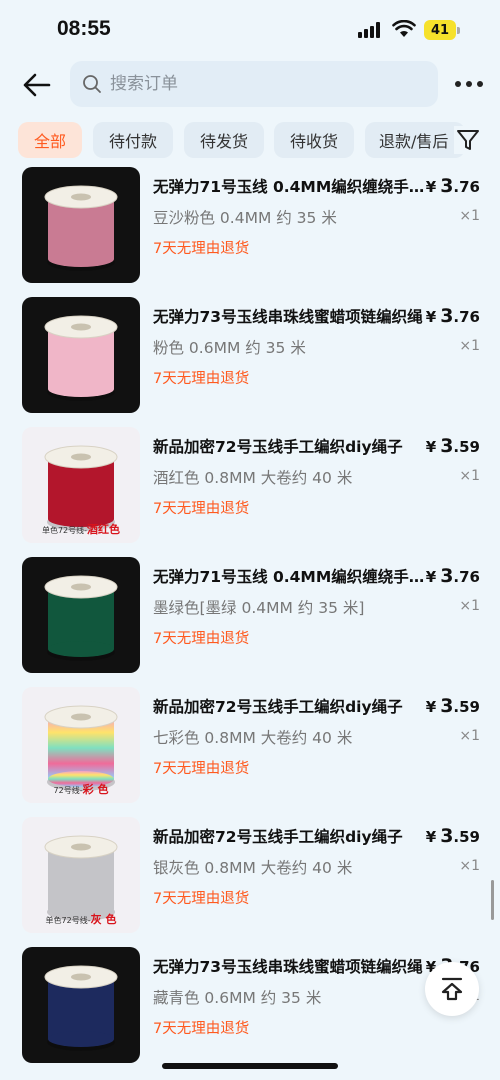 The image size is (500, 1080). What do you see at coordinates (314, 140) in the screenshot?
I see `tab-pending-receipt: 待收货` at bounding box center [314, 140].